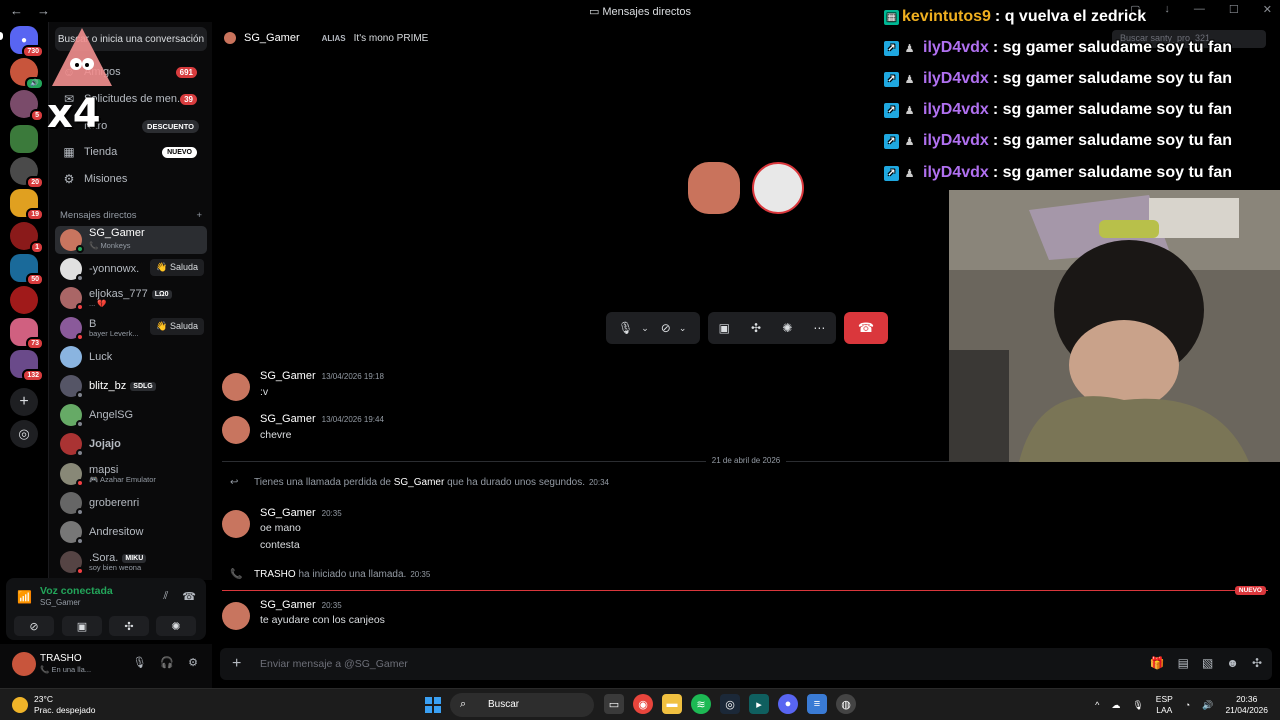 The width and height of the screenshot is (1280, 720). What do you see at coordinates (37, 247) in the screenshot?
I see `guild-badge: 1` at bounding box center [37, 247].